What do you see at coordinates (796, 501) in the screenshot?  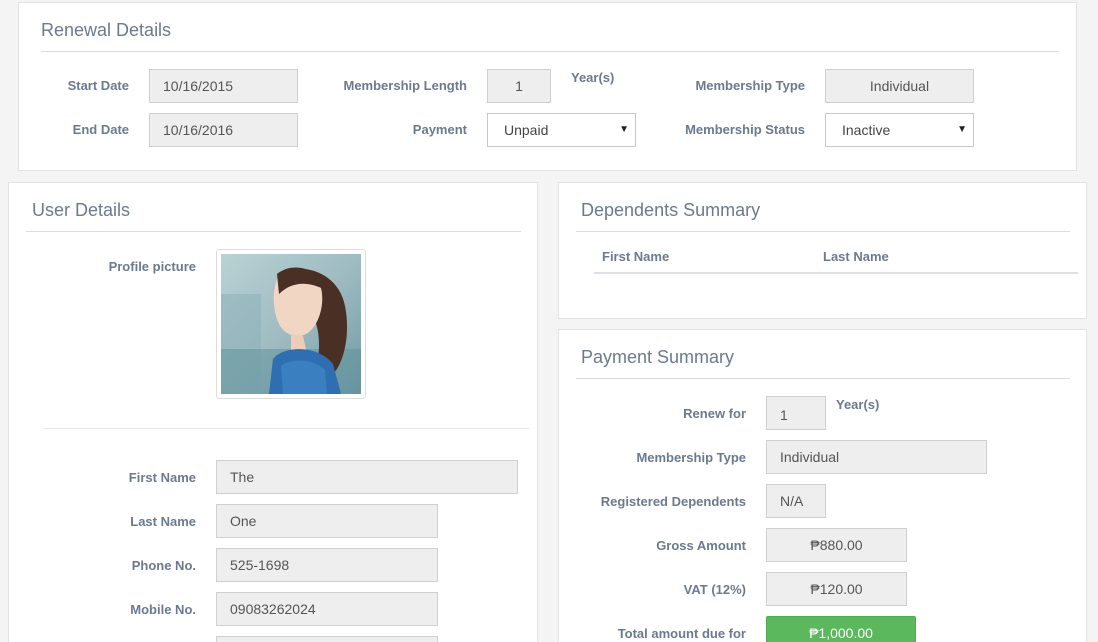 I see `registered-dependents-field: N/A` at bounding box center [796, 501].